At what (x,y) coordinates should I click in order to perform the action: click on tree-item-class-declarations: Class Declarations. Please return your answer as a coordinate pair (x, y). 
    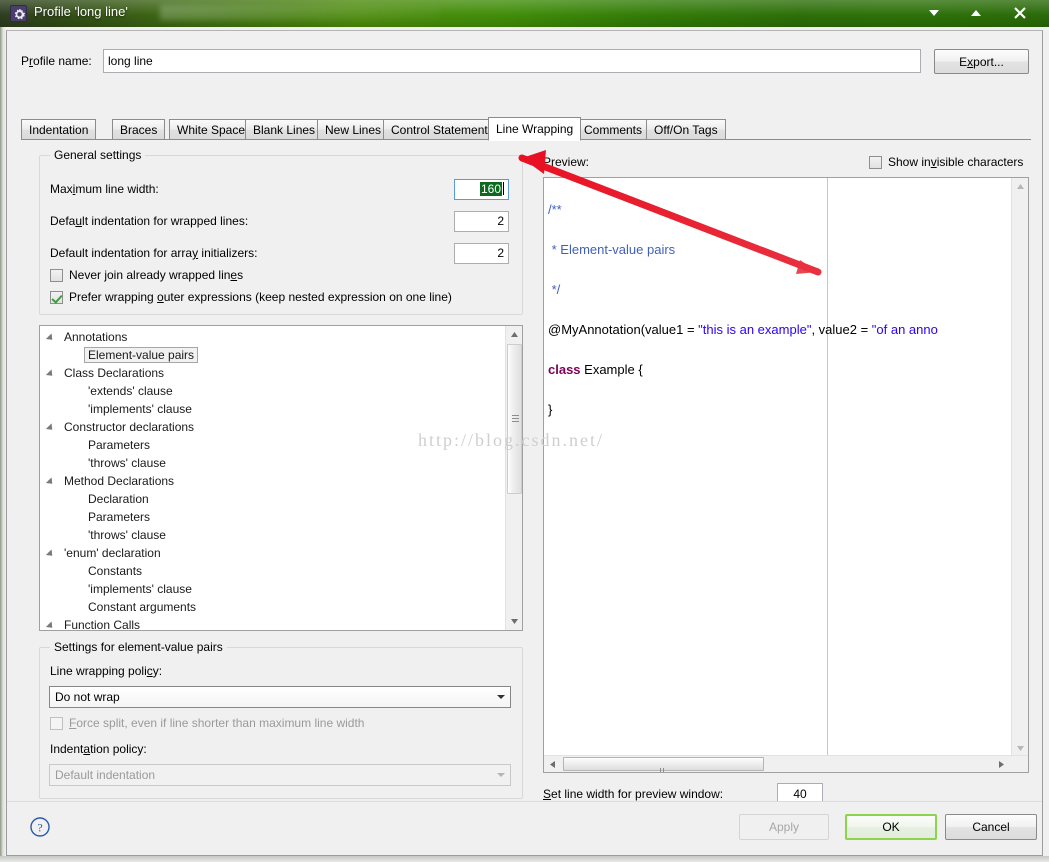
    Looking at the image, I should click on (272, 373).